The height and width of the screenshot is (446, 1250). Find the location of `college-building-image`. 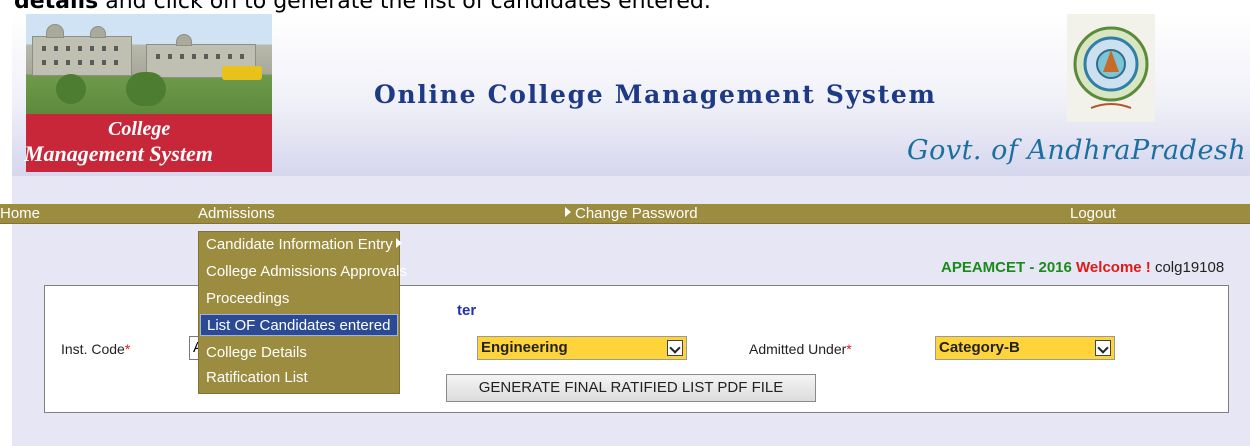

college-building-image is located at coordinates (149, 64).